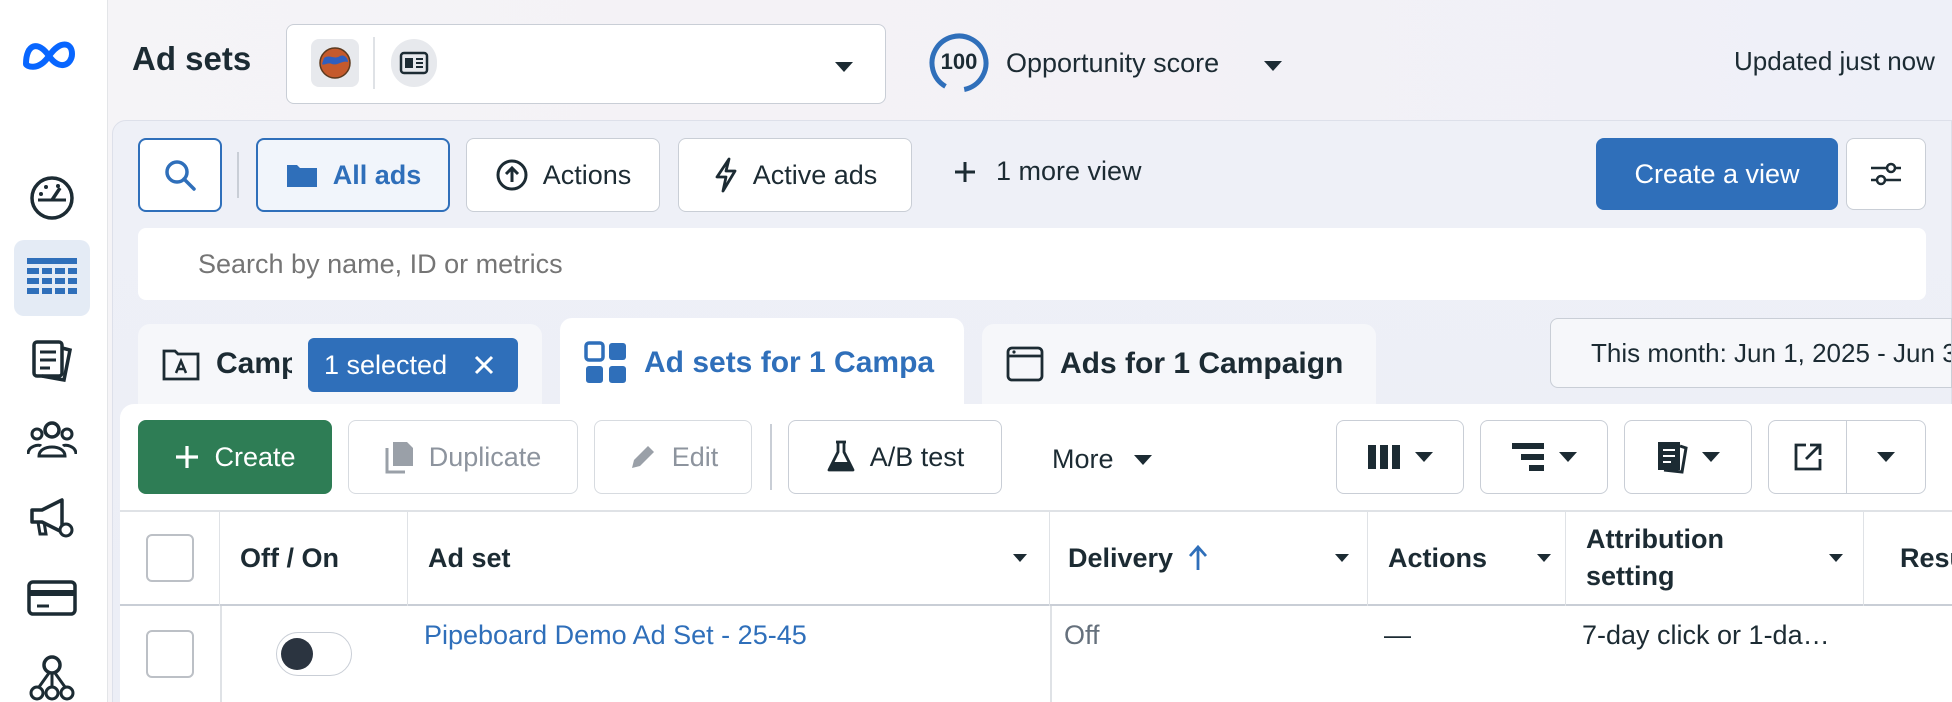 Image resolution: width=1952 pixels, height=702 pixels. Describe the element at coordinates (512, 175) in the screenshot. I see `upload-circle-icon` at that location.